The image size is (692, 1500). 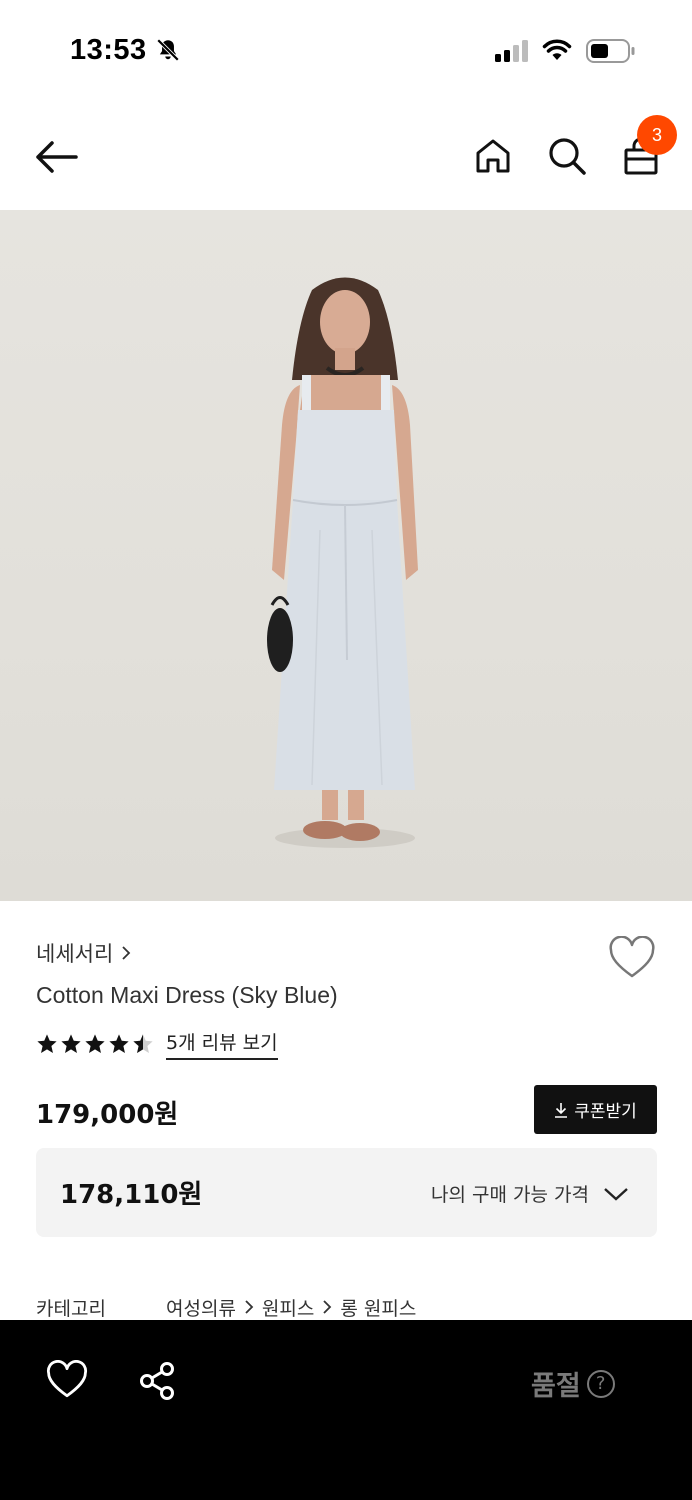 I want to click on brand-name: 네세서리, so click(x=75, y=954).